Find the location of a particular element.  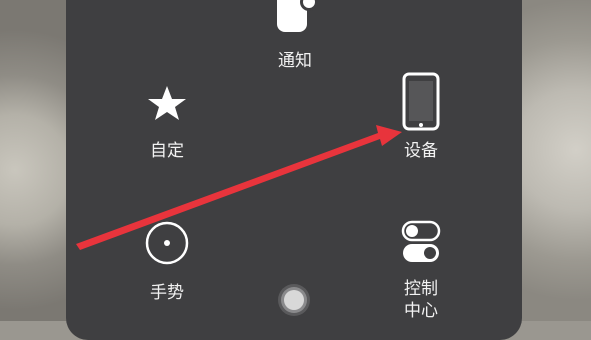

menu-item-custom: 自定 is located at coordinates (167, 123).